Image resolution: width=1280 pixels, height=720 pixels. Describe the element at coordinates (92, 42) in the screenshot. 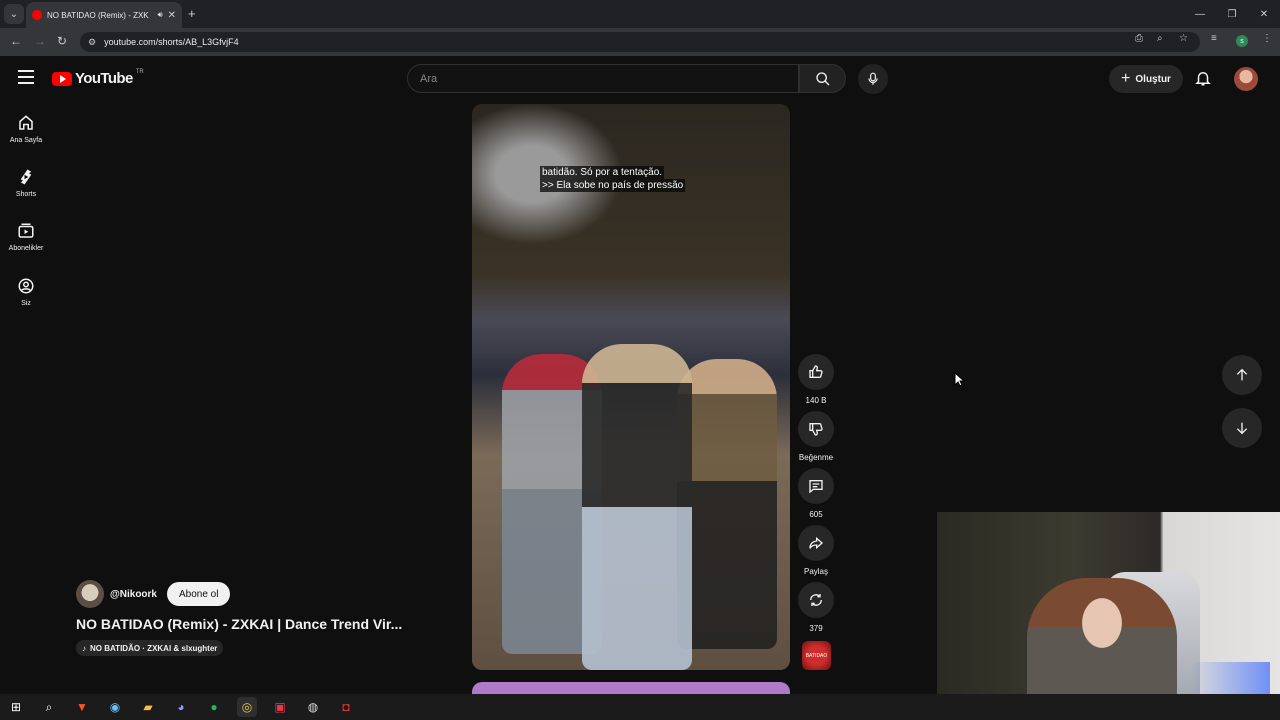

I see `site-info-icon: ⚙` at that location.